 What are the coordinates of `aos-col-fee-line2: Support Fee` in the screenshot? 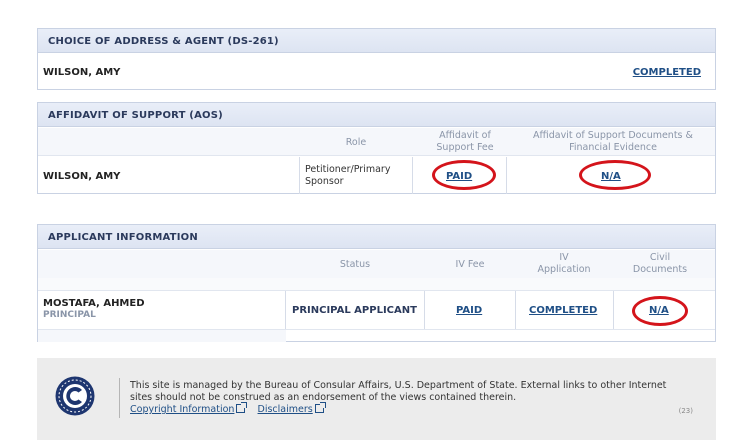 It's located at (465, 147).